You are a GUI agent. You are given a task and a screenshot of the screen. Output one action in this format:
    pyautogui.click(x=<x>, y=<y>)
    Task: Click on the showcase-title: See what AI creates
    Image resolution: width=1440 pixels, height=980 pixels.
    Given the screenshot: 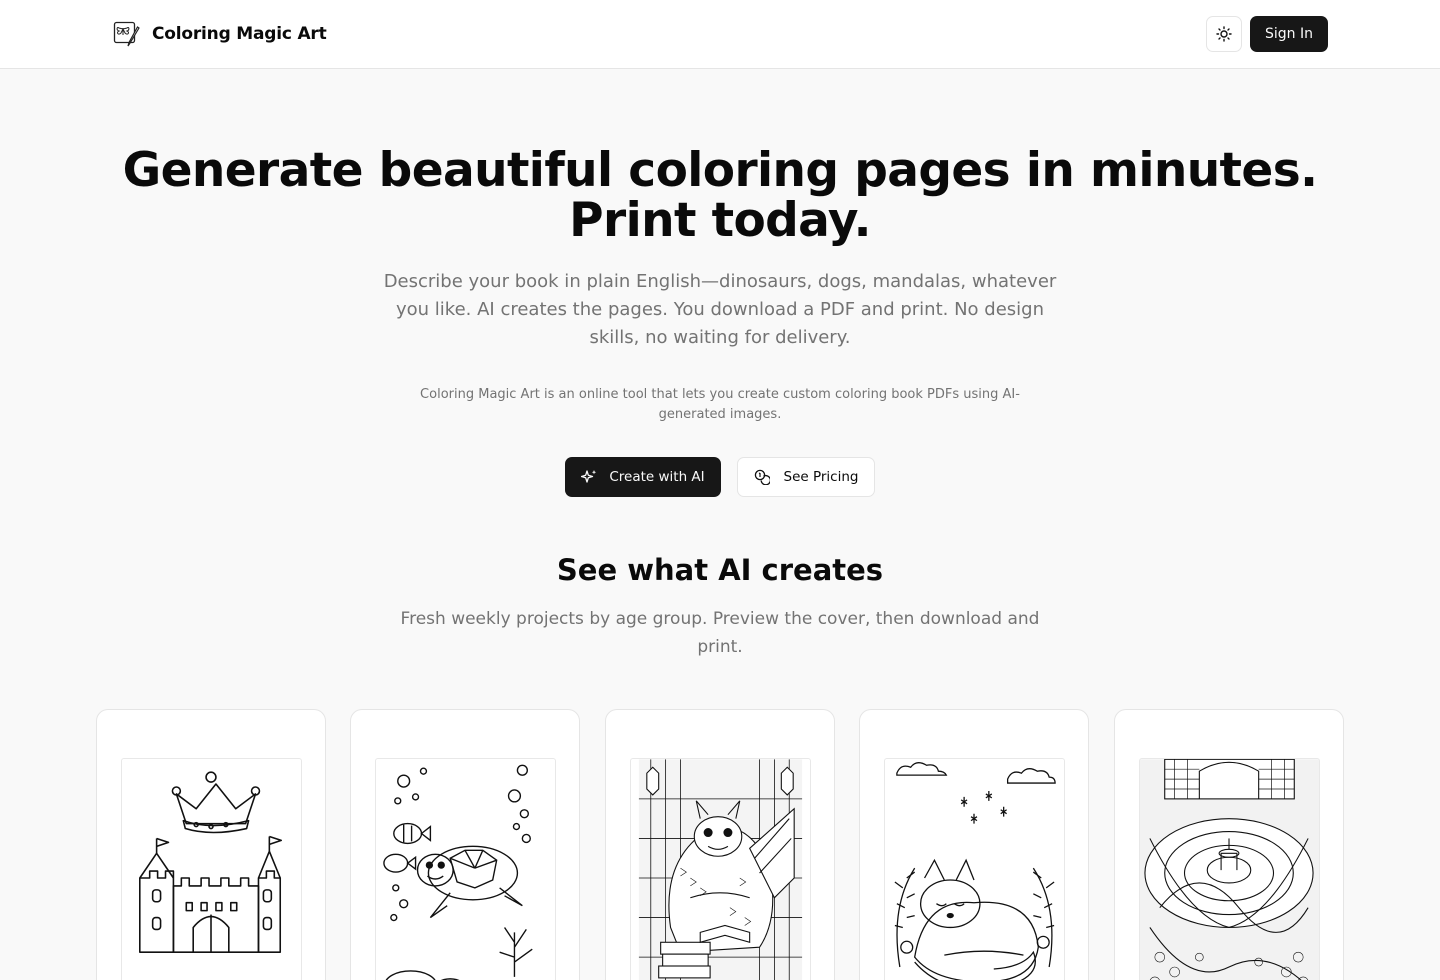 What is the action you would take?
    pyautogui.click(x=720, y=570)
    